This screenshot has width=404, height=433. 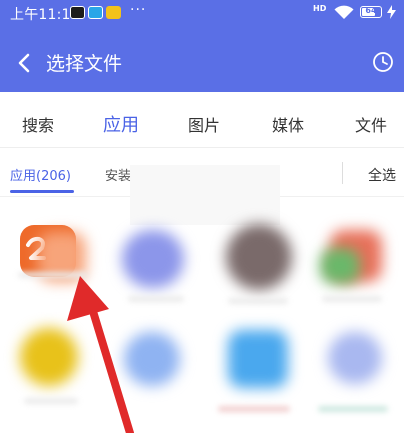 I want to click on category-tabs: 搜索 应用 图片 媒体 文件, so click(x=202, y=123).